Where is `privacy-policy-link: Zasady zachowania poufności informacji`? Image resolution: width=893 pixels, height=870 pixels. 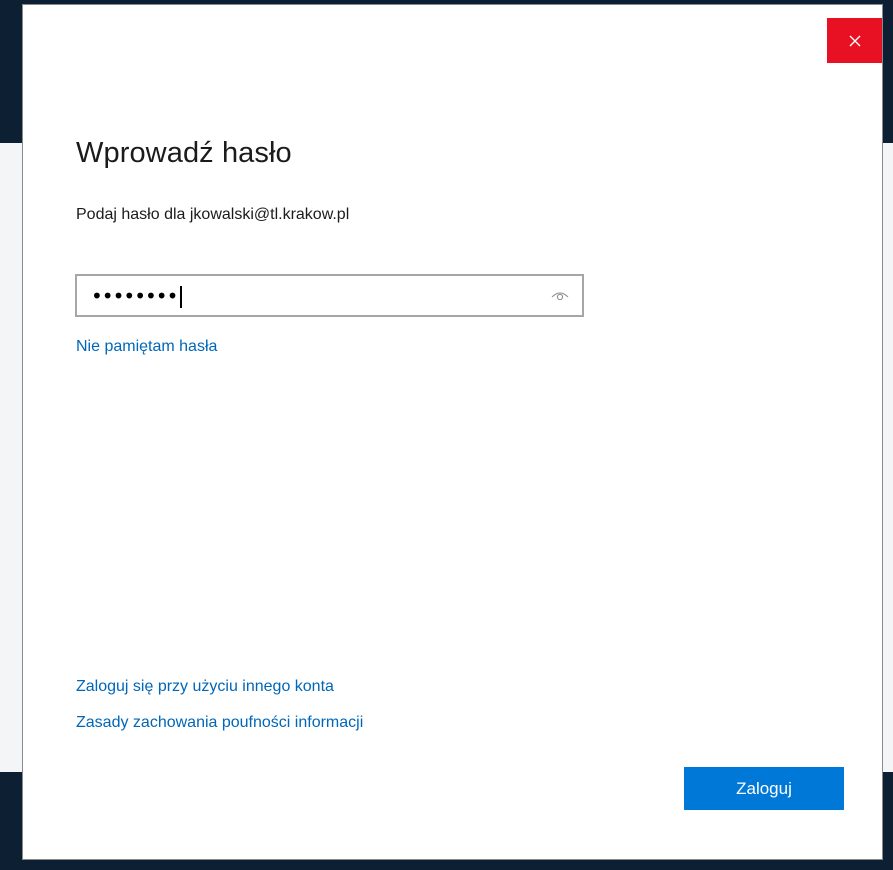 privacy-policy-link: Zasady zachowania poufności informacji is located at coordinates (219, 723).